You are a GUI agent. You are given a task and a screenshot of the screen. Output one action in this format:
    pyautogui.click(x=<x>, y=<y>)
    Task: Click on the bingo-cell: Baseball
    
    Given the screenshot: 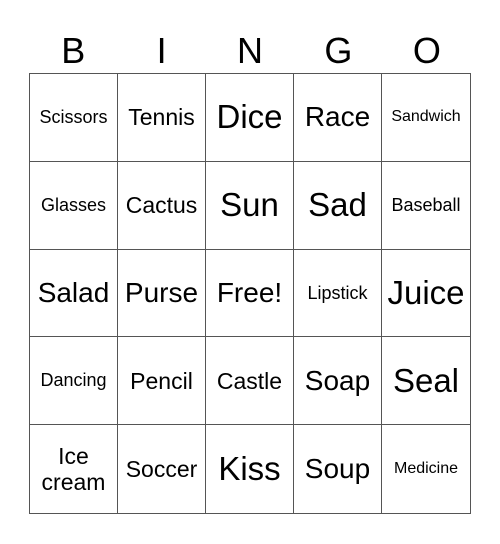 What is the action you would take?
    pyautogui.click(x=426, y=206)
    